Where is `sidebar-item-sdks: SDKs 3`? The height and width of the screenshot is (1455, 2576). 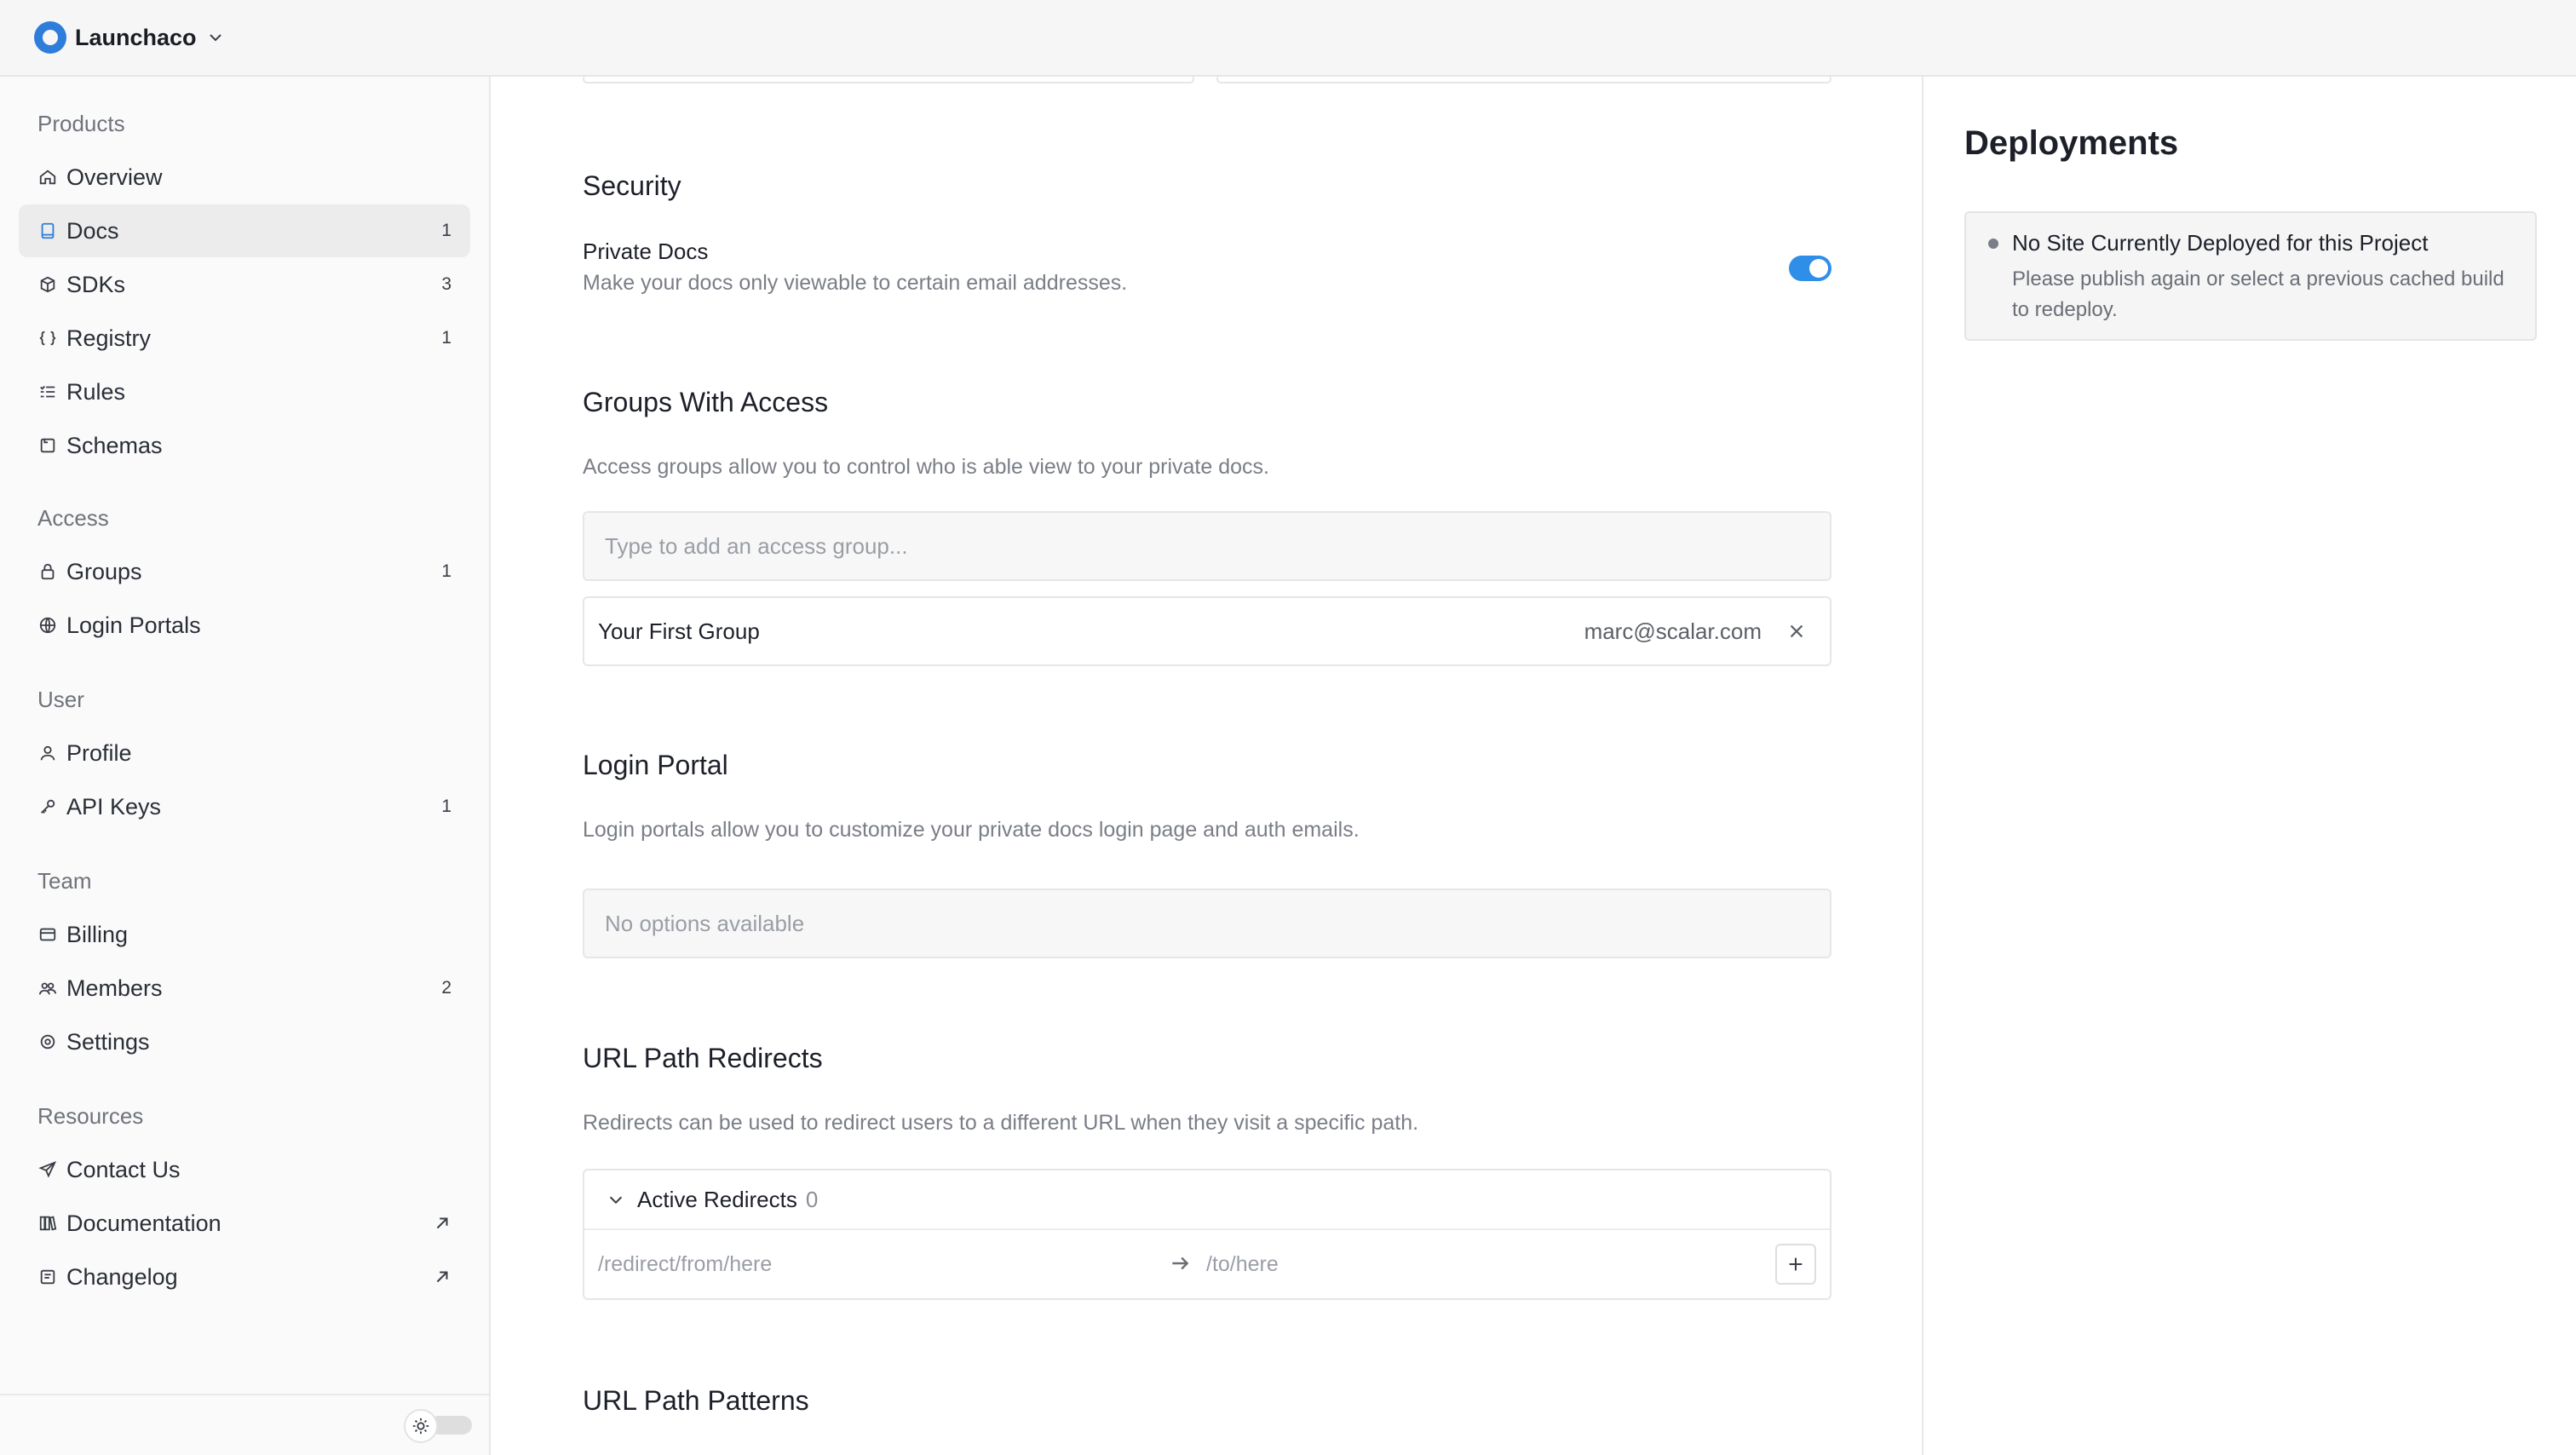
sidebar-item-sdks: SDKs 3 is located at coordinates (245, 284).